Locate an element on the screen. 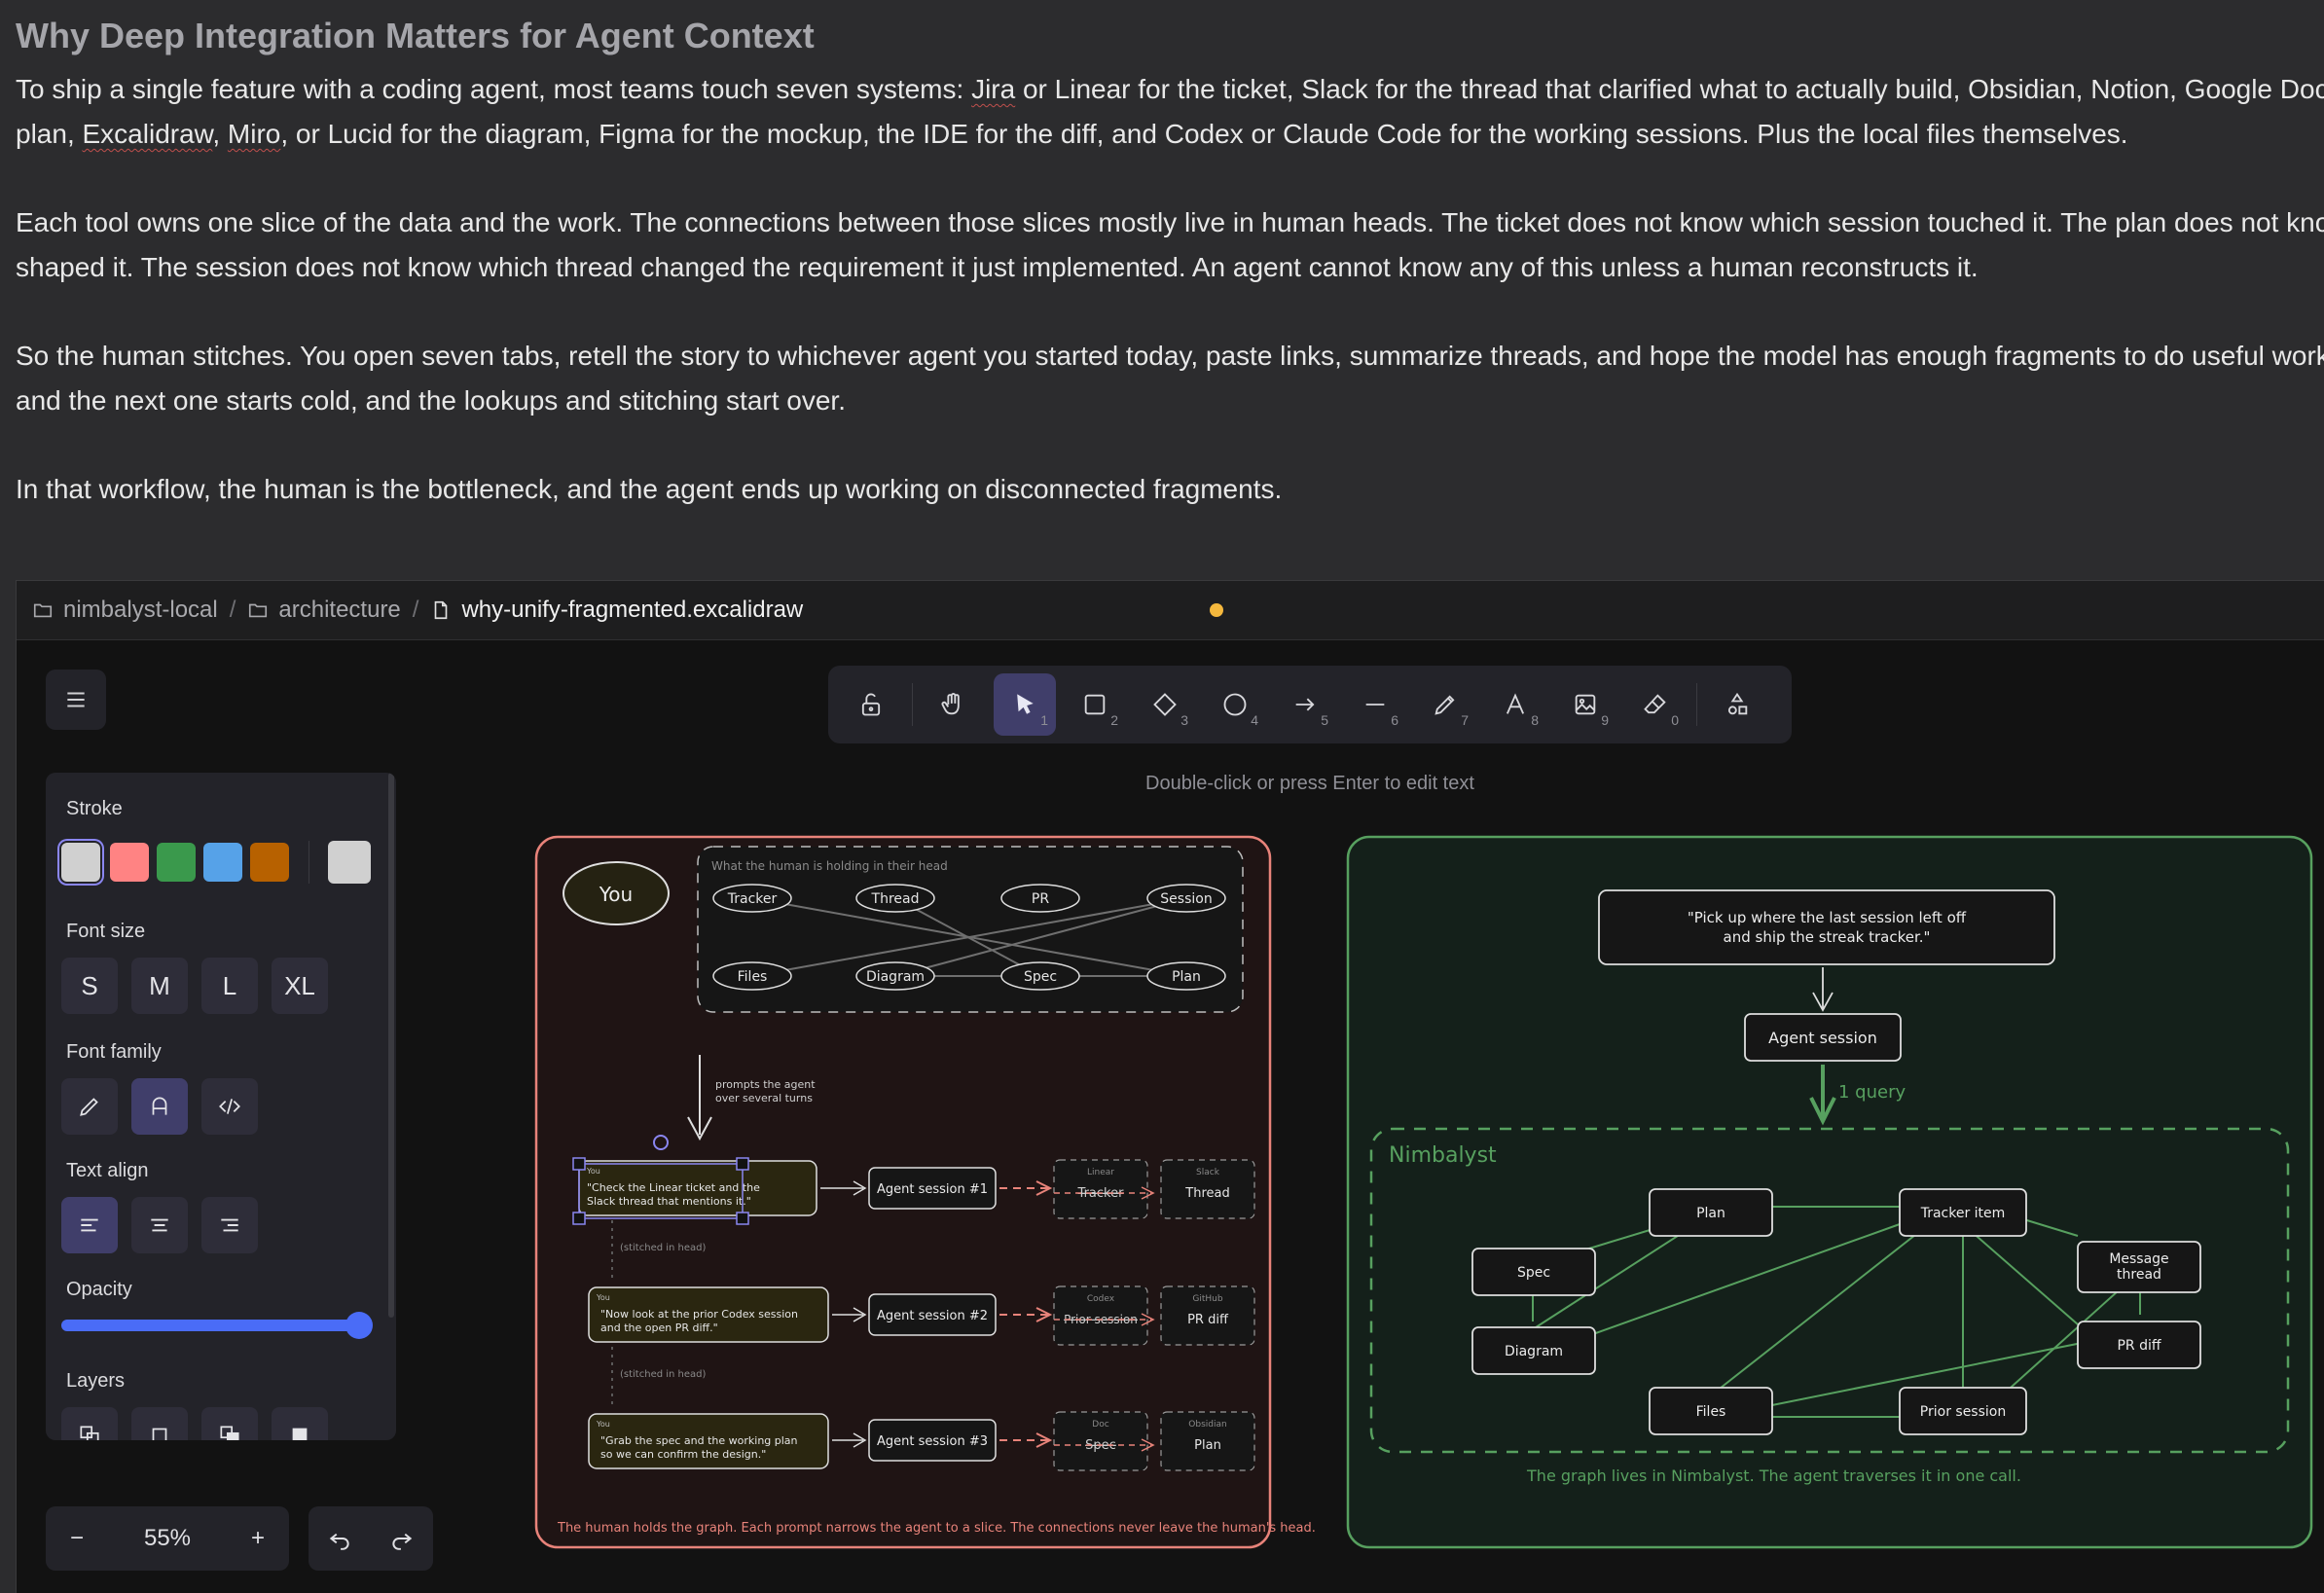 The height and width of the screenshot is (1593, 2324). breadcrumb-workspace: nimbalyst-local is located at coordinates (125, 610).